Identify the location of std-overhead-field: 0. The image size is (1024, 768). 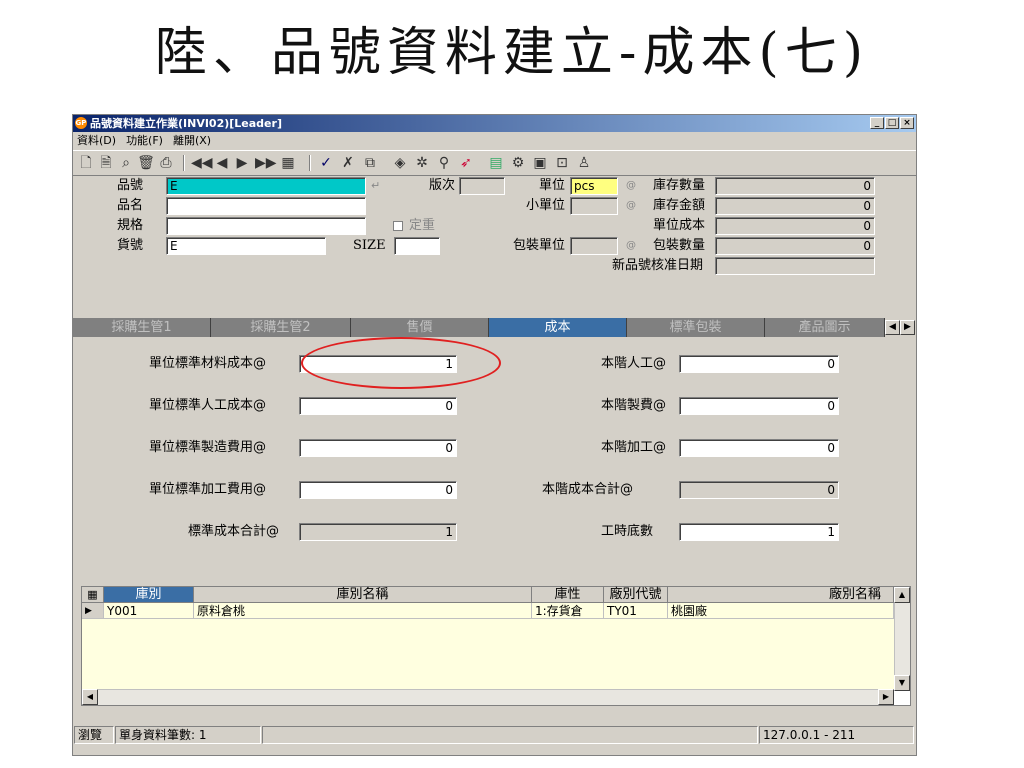
(378, 448).